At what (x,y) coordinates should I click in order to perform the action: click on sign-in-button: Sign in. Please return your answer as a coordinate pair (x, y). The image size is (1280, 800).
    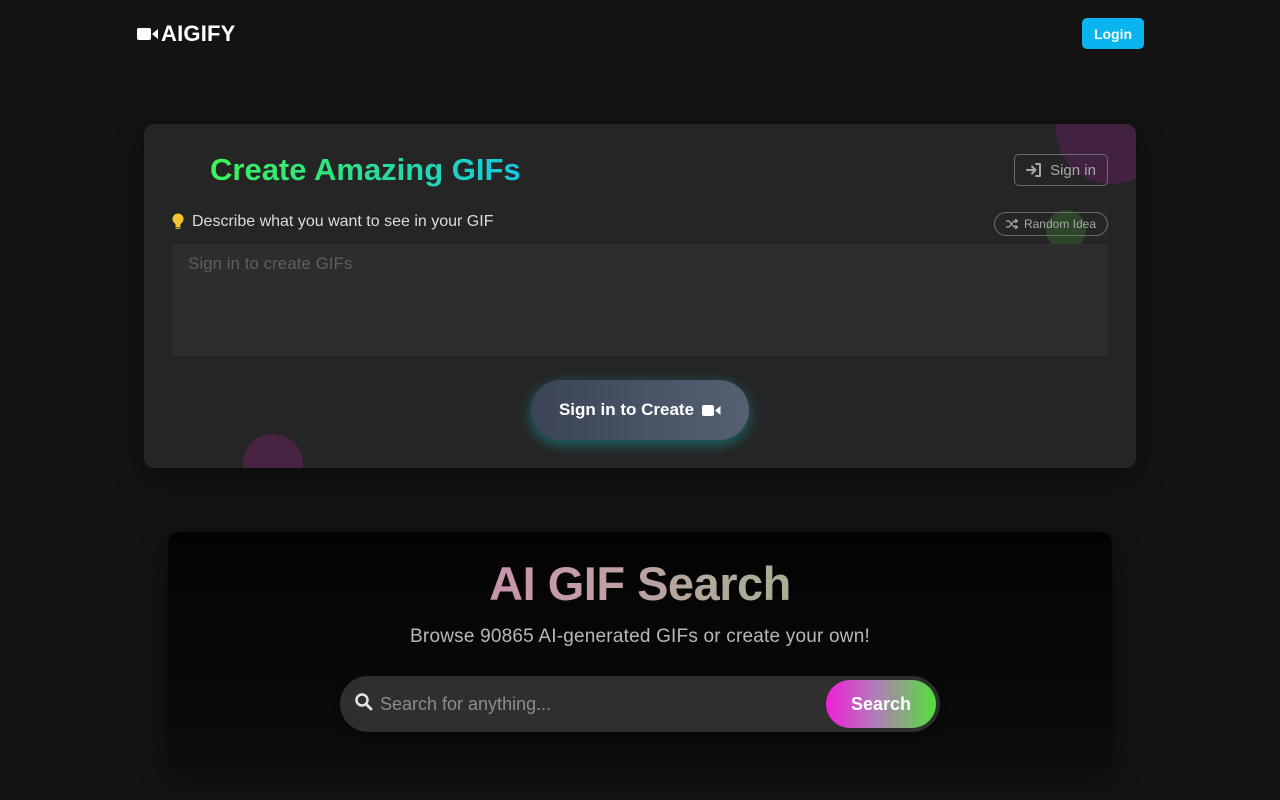
    Looking at the image, I should click on (1061, 170).